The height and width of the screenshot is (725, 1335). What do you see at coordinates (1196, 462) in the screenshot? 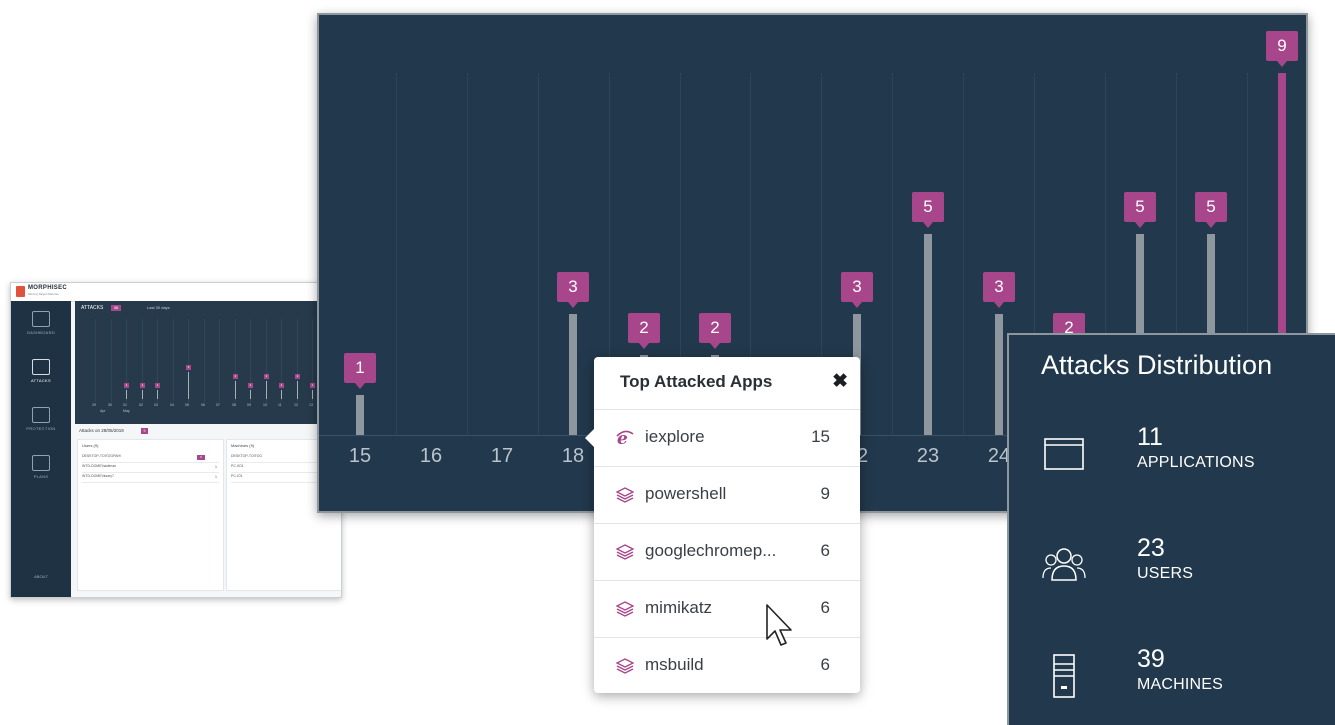
I see `applications-label: APPLICATIONS` at bounding box center [1196, 462].